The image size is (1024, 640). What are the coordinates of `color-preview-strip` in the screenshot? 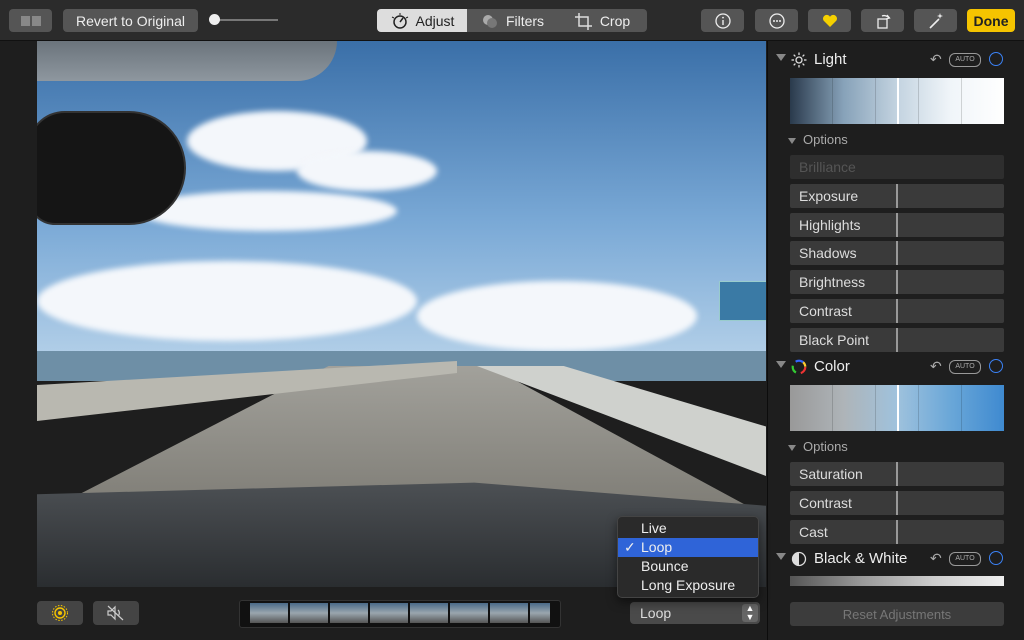 It's located at (897, 408).